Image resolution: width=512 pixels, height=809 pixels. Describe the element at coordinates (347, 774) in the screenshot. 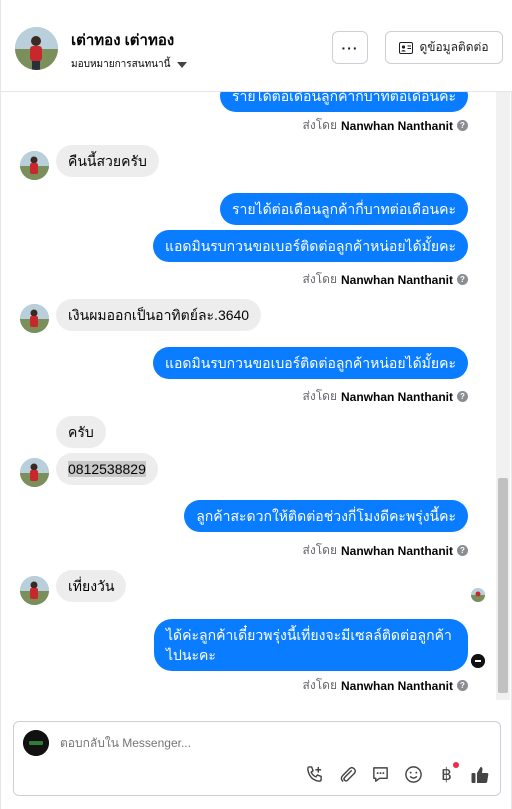

I see `paperclip-icon` at that location.